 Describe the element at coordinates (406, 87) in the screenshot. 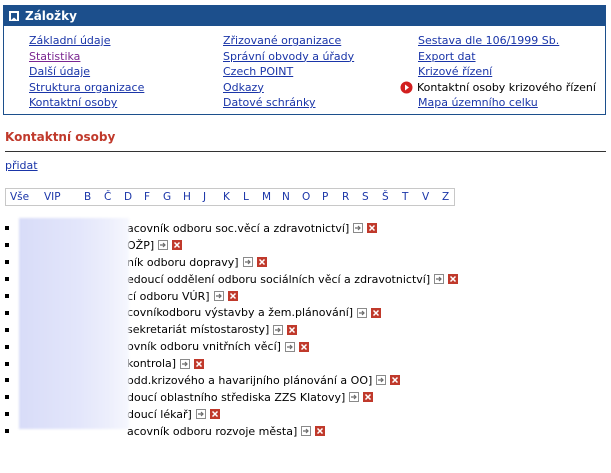

I see `current-arrow-icon` at that location.